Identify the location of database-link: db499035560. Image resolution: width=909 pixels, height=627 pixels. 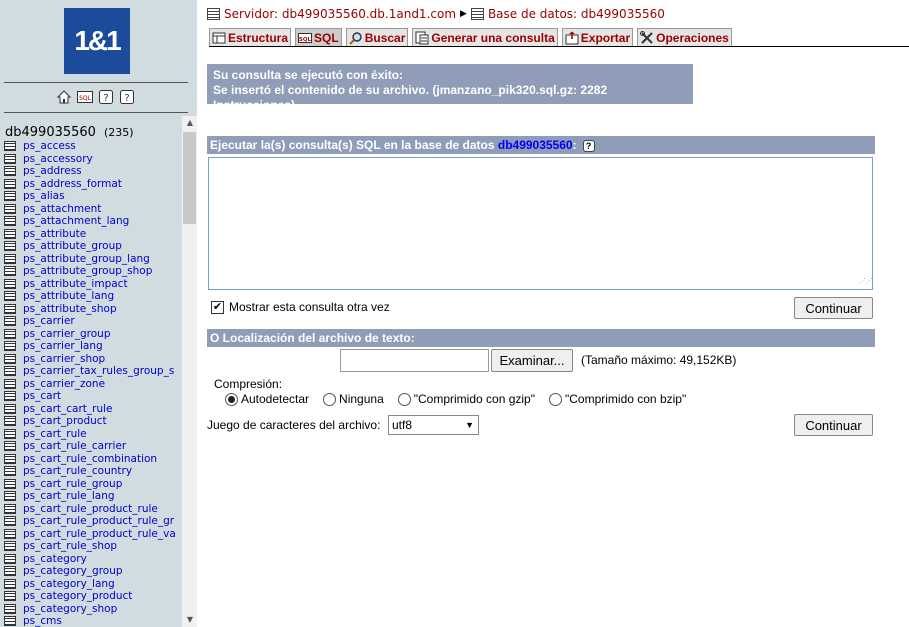
(535, 145).